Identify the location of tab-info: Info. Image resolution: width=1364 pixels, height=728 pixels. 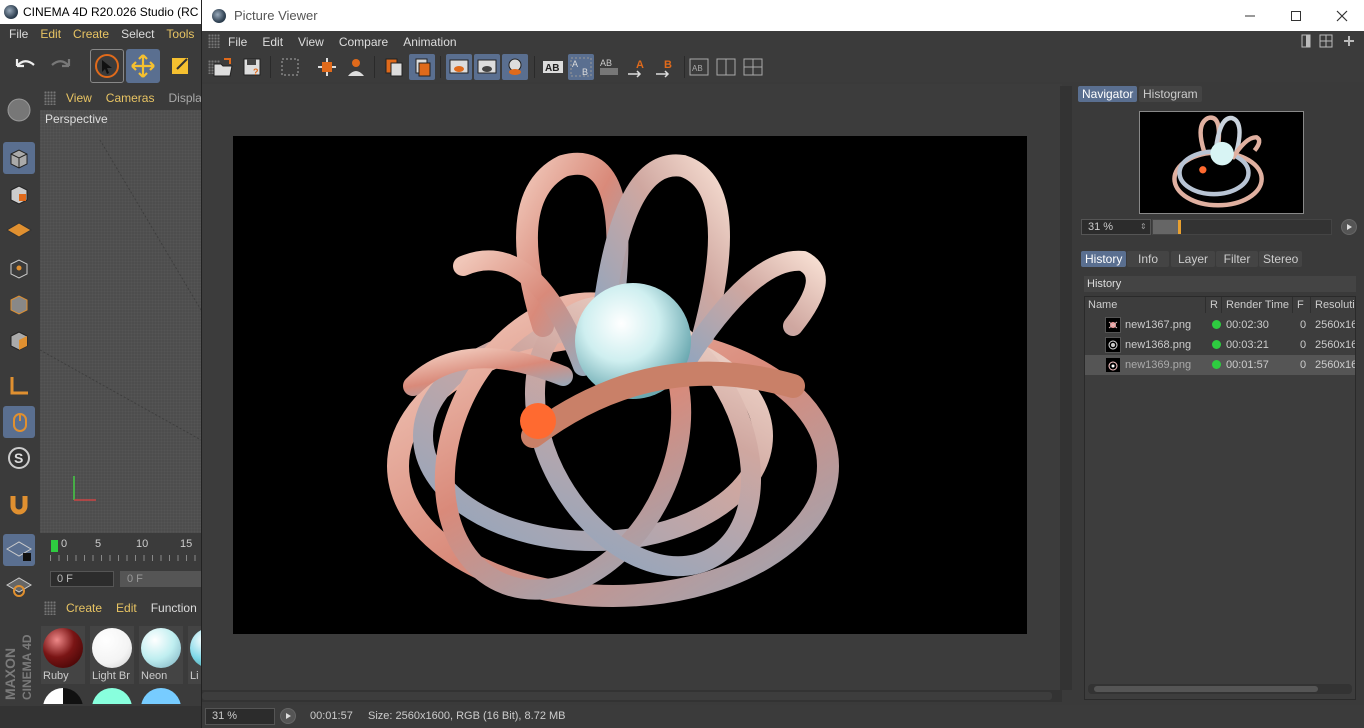
(1148, 259).